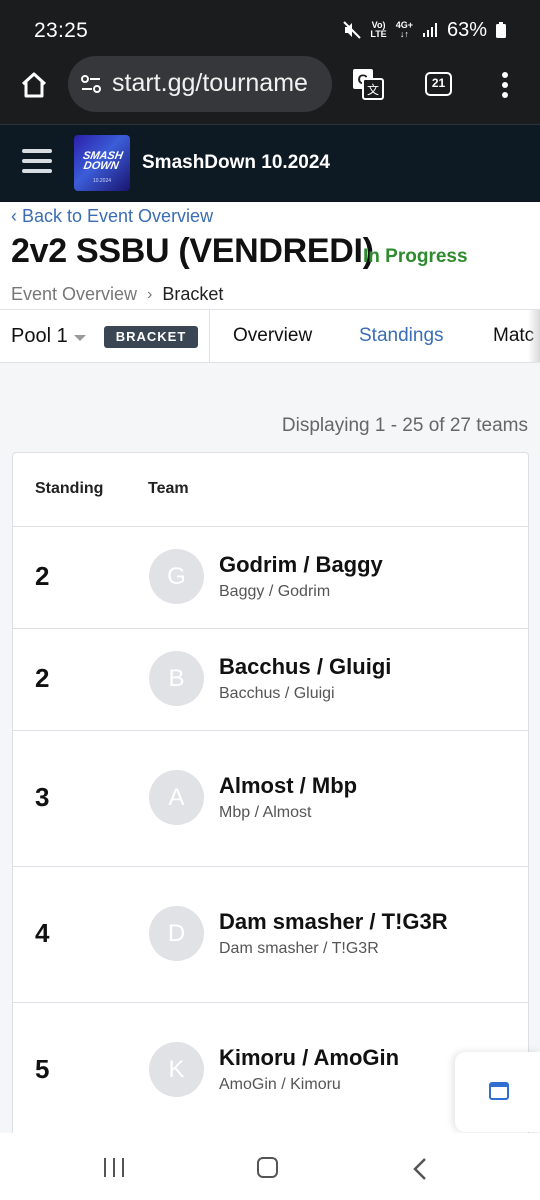 The width and height of the screenshot is (540, 1200). Describe the element at coordinates (288, 786) in the screenshot. I see `team-name: Almost / Mbp` at that location.